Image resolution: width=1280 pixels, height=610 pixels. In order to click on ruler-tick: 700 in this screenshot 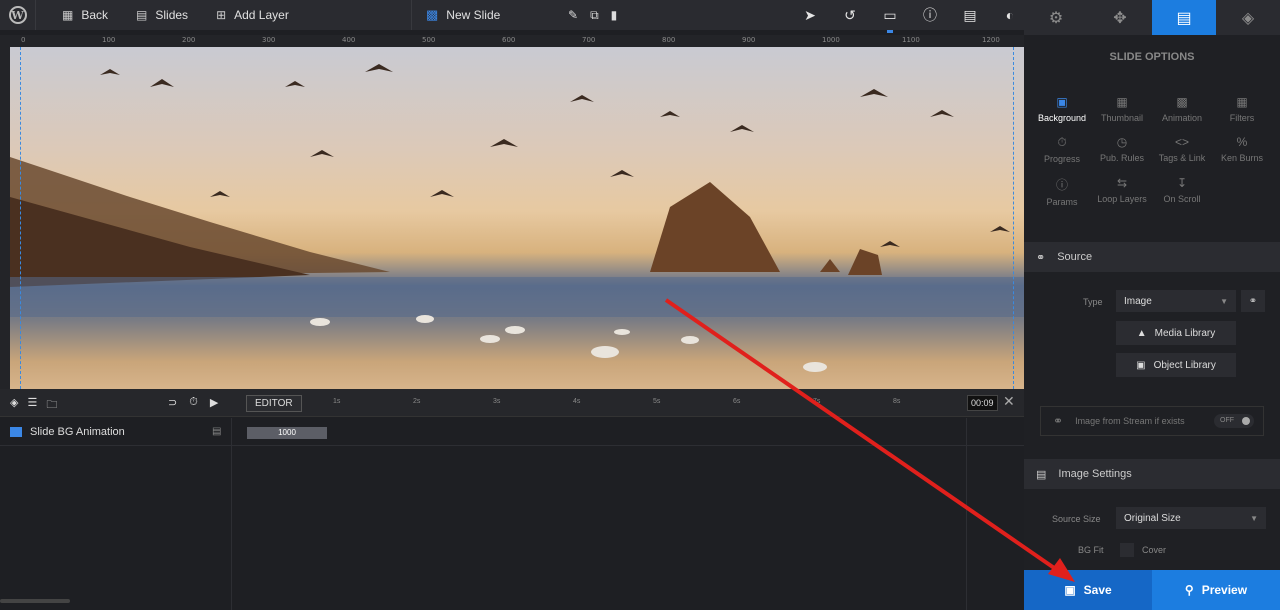, I will do `click(589, 40)`.